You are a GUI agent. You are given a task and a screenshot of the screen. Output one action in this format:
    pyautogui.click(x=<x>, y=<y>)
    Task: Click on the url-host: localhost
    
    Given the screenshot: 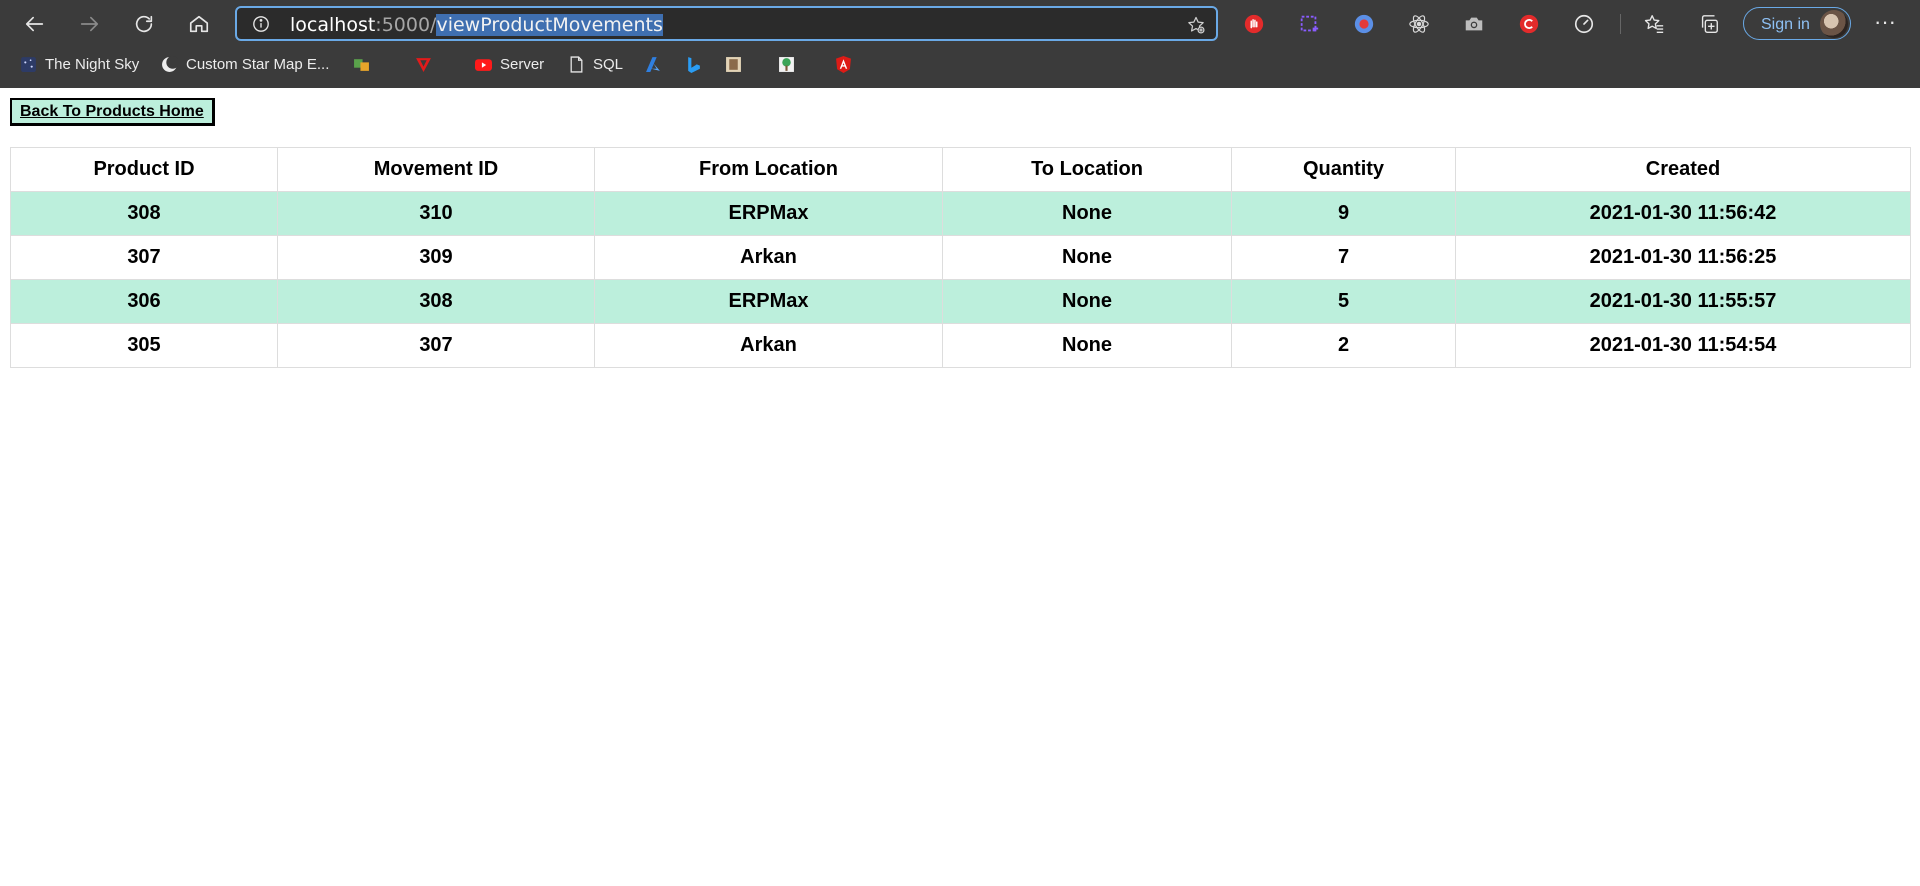 What is the action you would take?
    pyautogui.click(x=333, y=25)
    